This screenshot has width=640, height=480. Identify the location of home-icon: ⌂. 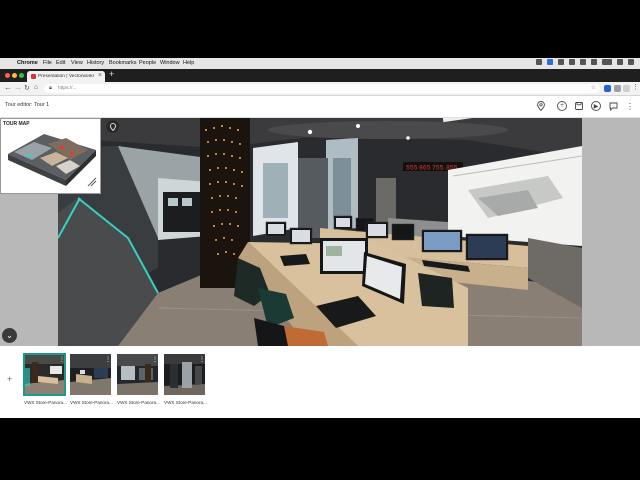
(36, 87).